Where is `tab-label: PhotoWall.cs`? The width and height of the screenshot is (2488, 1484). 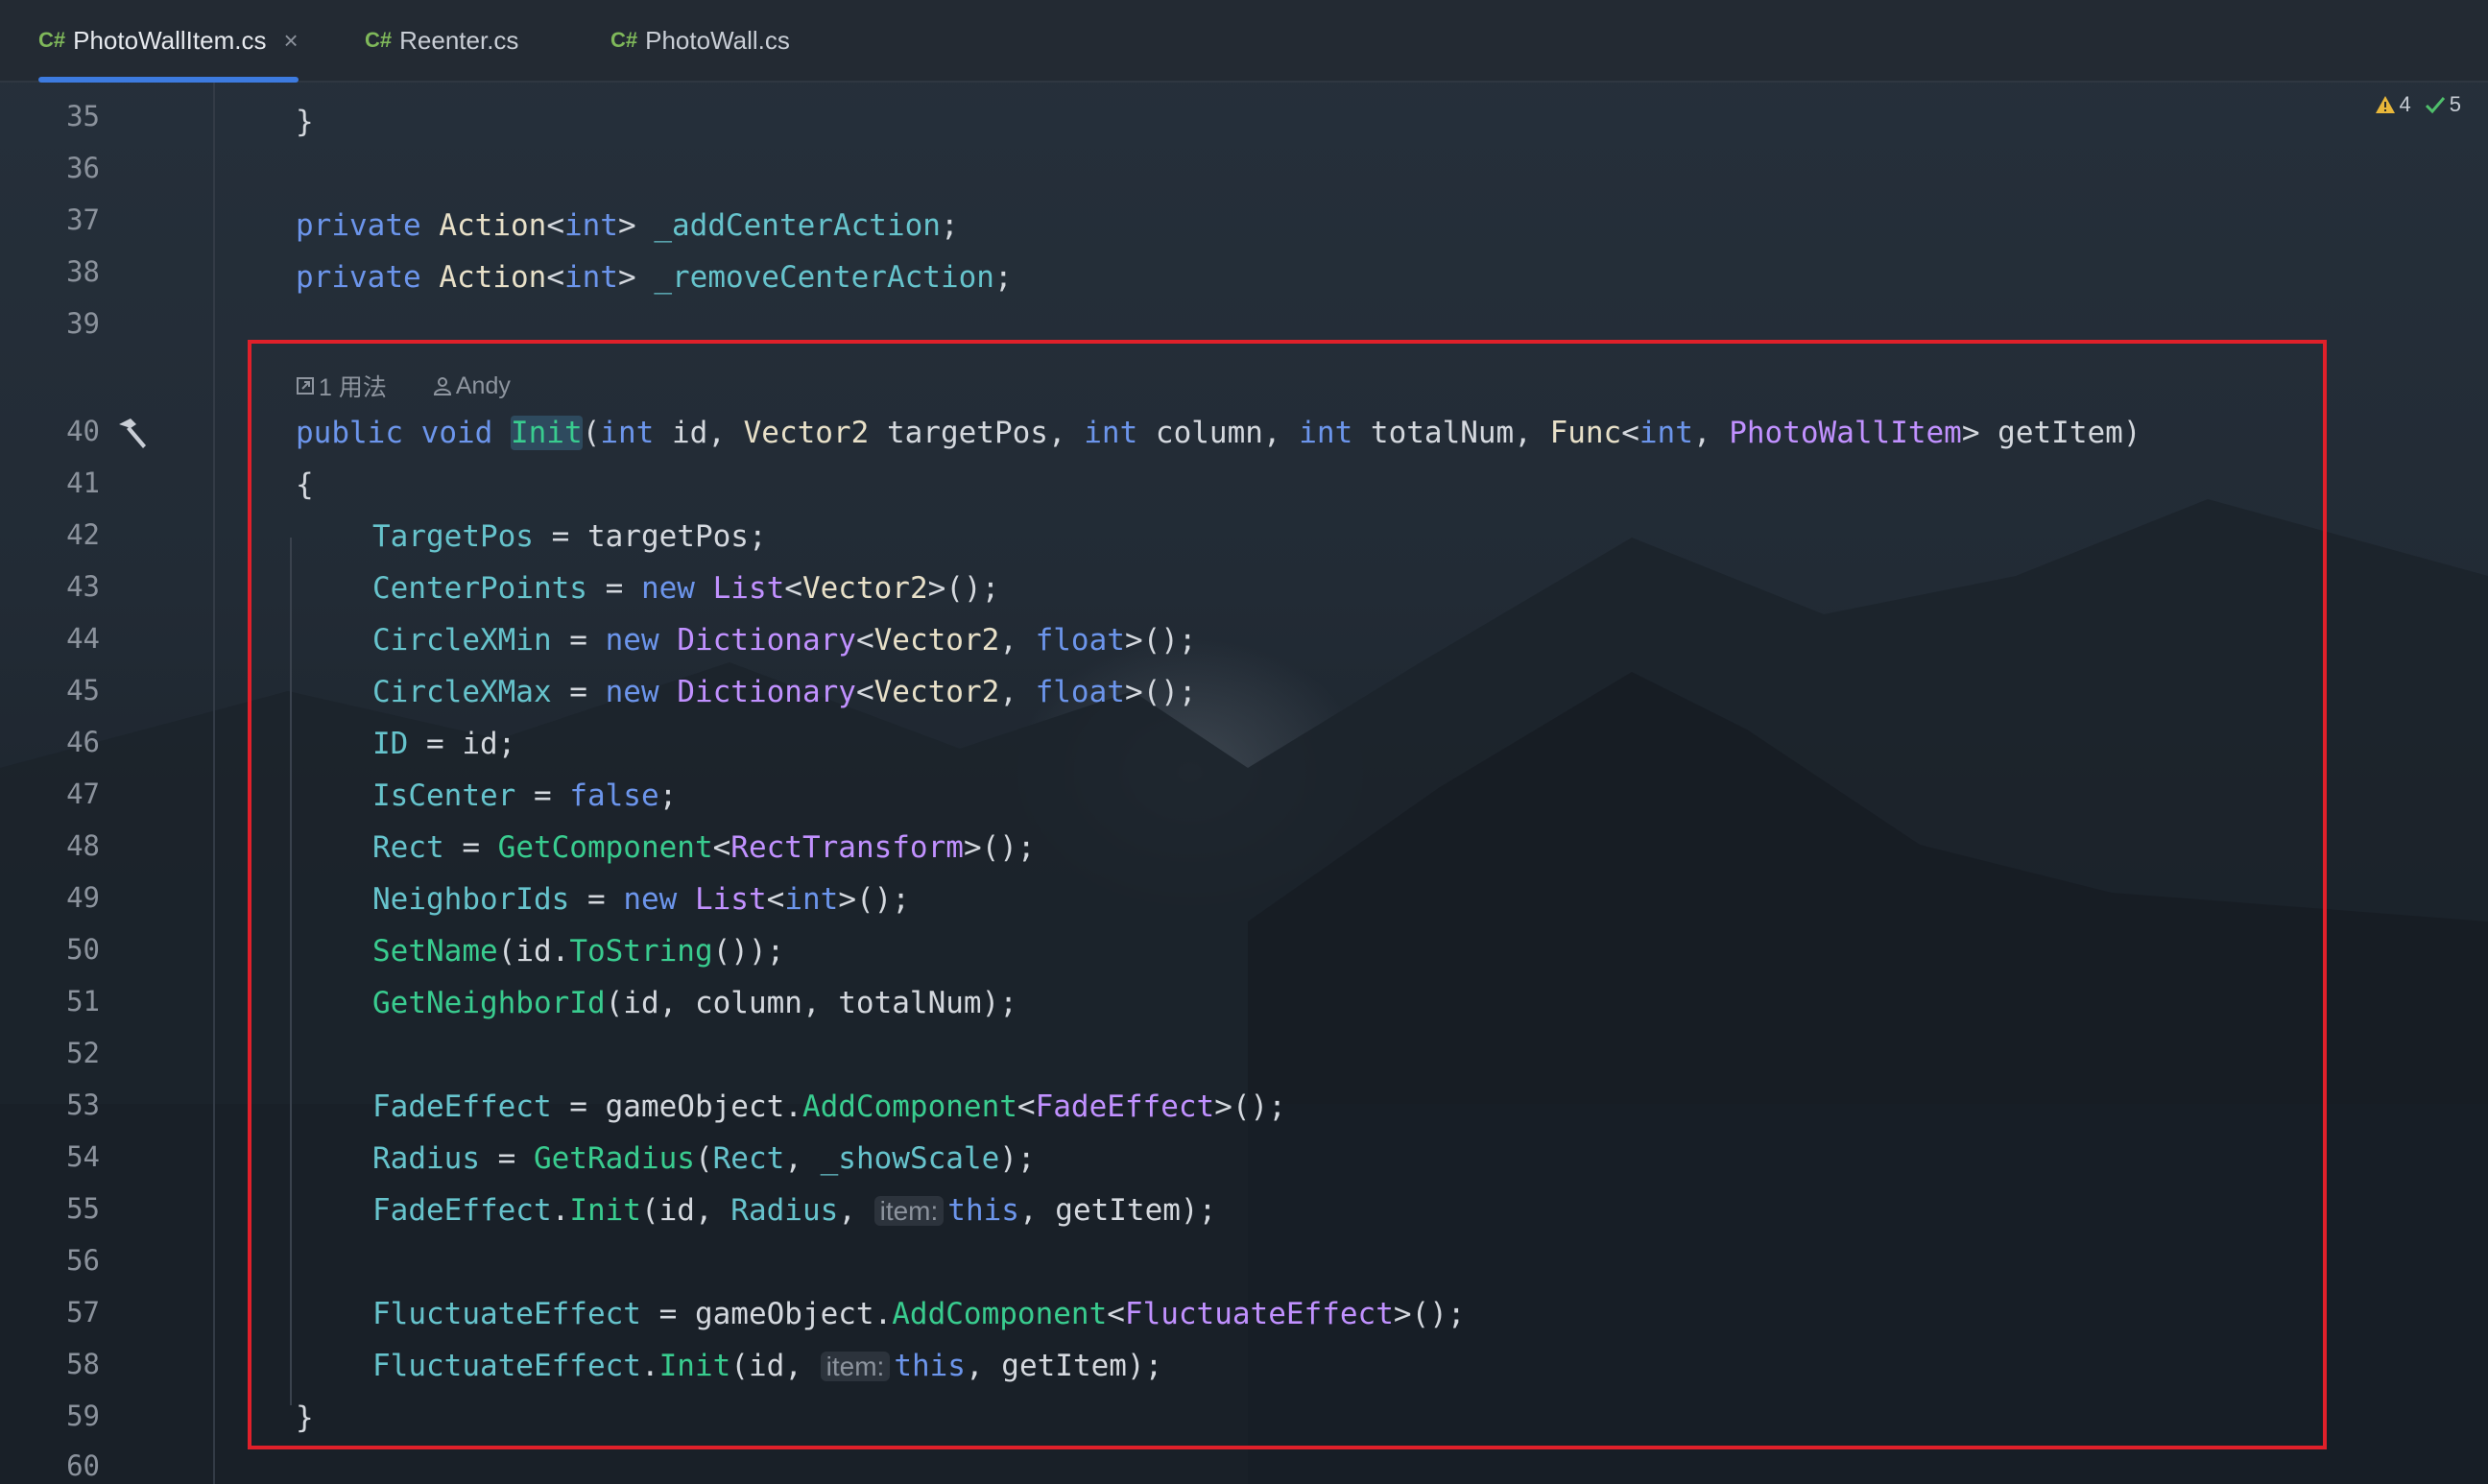
tab-label: PhotoWall.cs is located at coordinates (718, 40).